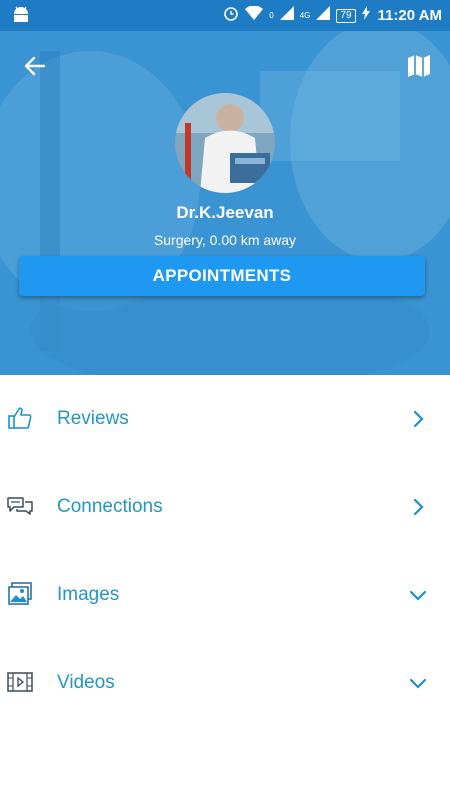 The image size is (450, 800). What do you see at coordinates (409, 15) in the screenshot?
I see `status-time: 11:20 AM` at bounding box center [409, 15].